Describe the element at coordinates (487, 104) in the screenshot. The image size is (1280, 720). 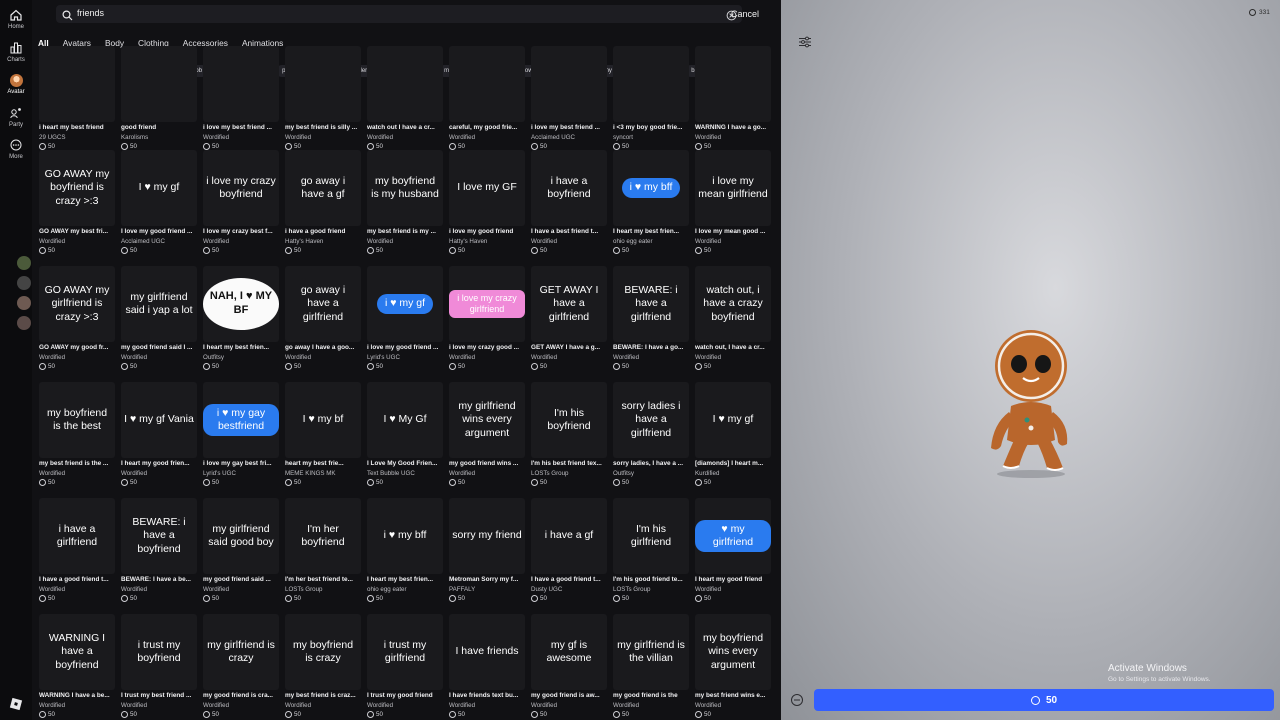
I see `item-card: careful, my good frie... Wordified 50` at that location.